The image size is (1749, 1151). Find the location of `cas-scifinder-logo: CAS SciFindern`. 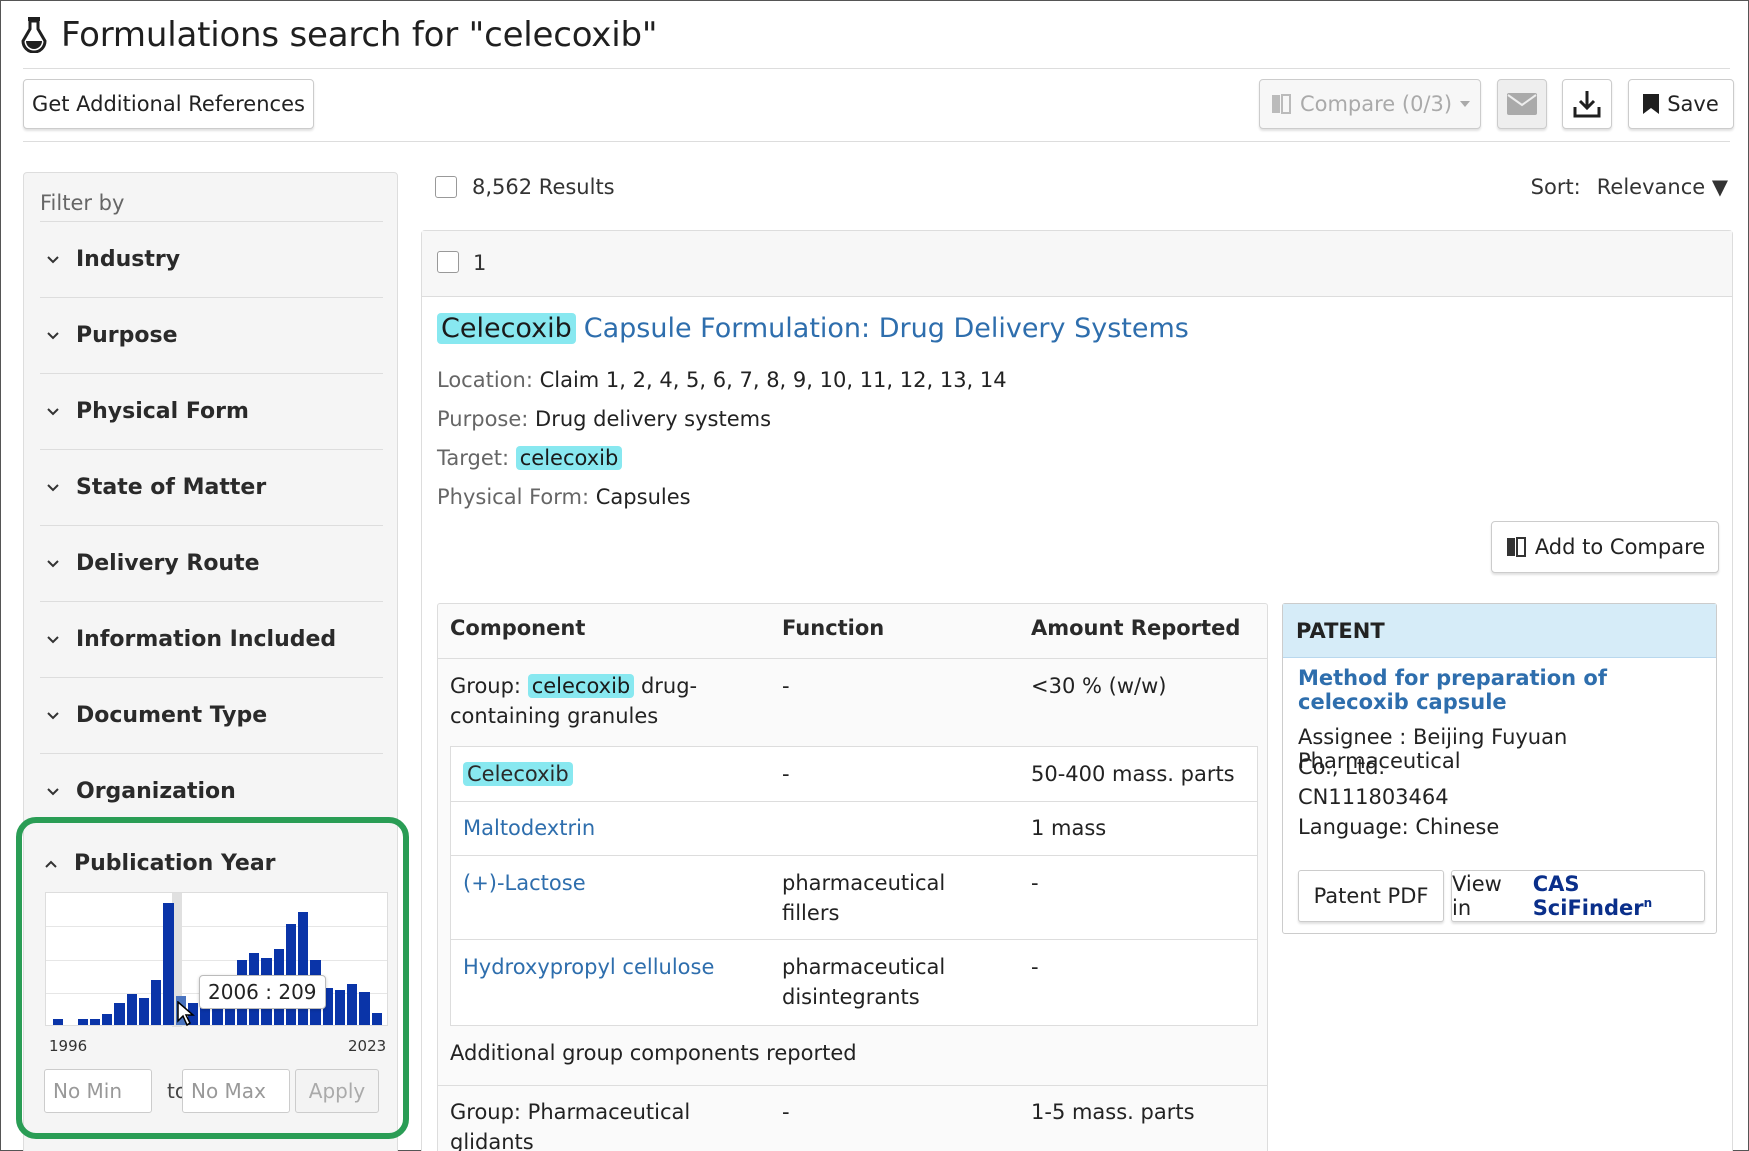

cas-scifinder-logo: CAS SciFindern is located at coordinates (1618, 896).